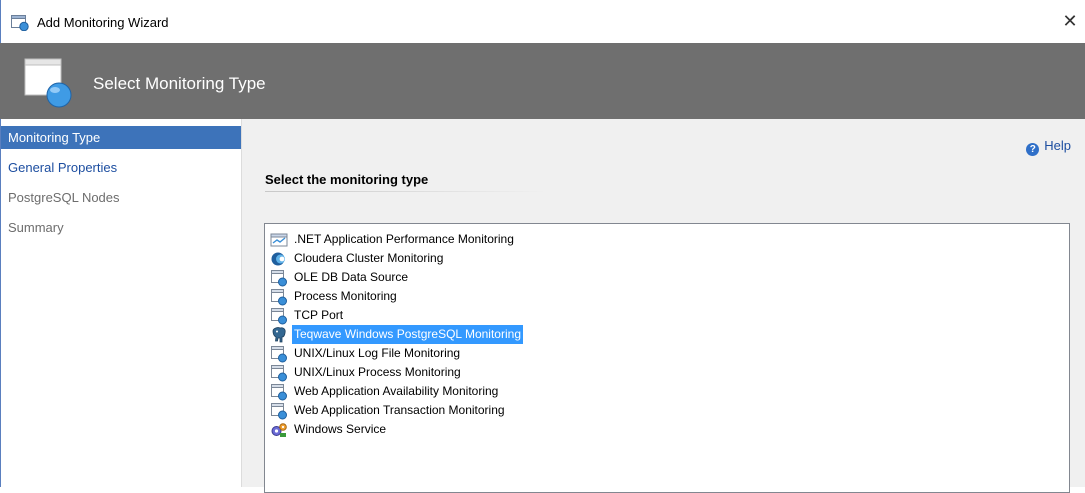 The image size is (1085, 493). Describe the element at coordinates (1033, 149) in the screenshot. I see `help-icon: ?` at that location.